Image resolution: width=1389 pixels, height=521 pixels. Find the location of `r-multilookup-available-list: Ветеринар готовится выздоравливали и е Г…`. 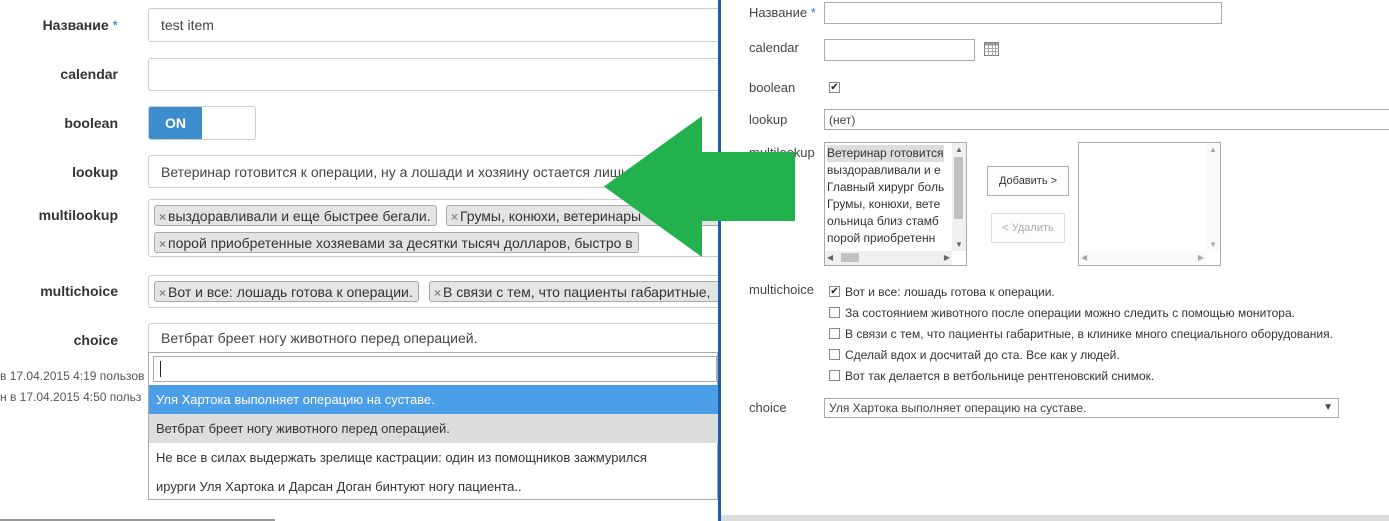

r-multilookup-available-list: Ветеринар готовится выздоравливали и е Г… is located at coordinates (895, 204).